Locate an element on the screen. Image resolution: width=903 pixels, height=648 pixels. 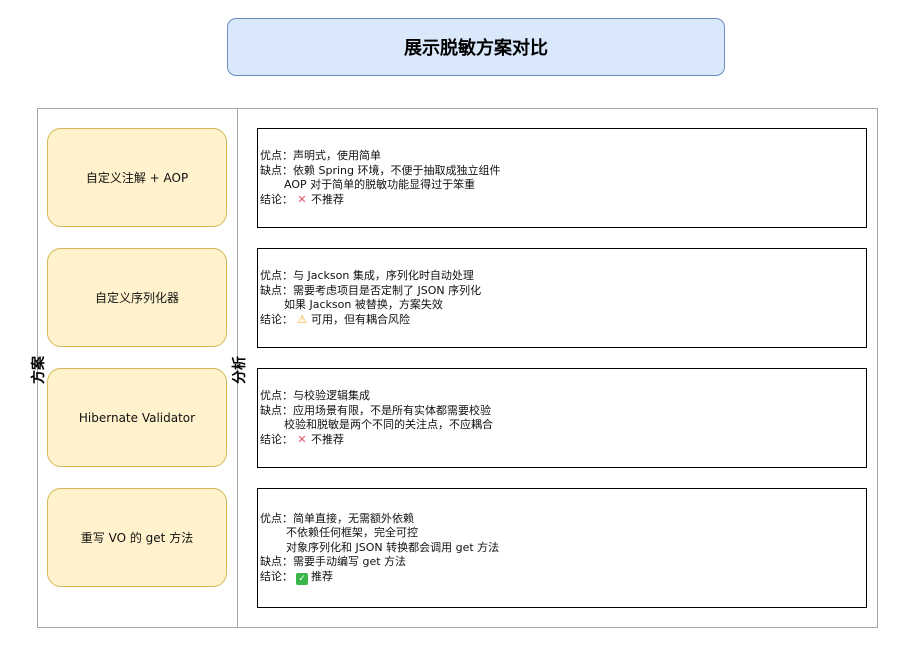
analysis-pros: 优点：简单直接，无需额外依赖 is located at coordinates (337, 518).